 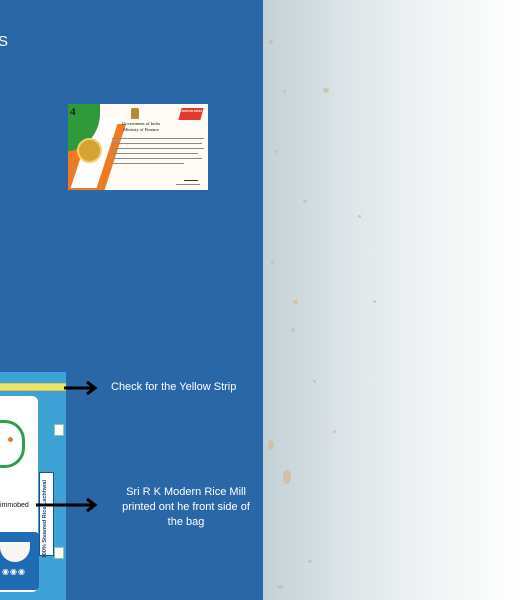 I want to click on medal-icon, so click(x=89, y=150).